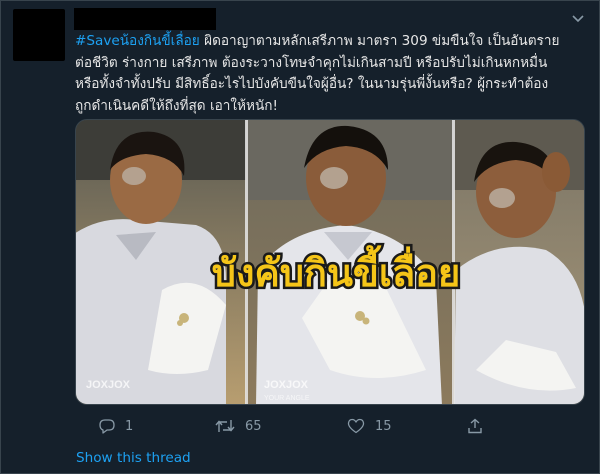  Describe the element at coordinates (369, 426) in the screenshot. I see `like-button: 15` at that location.